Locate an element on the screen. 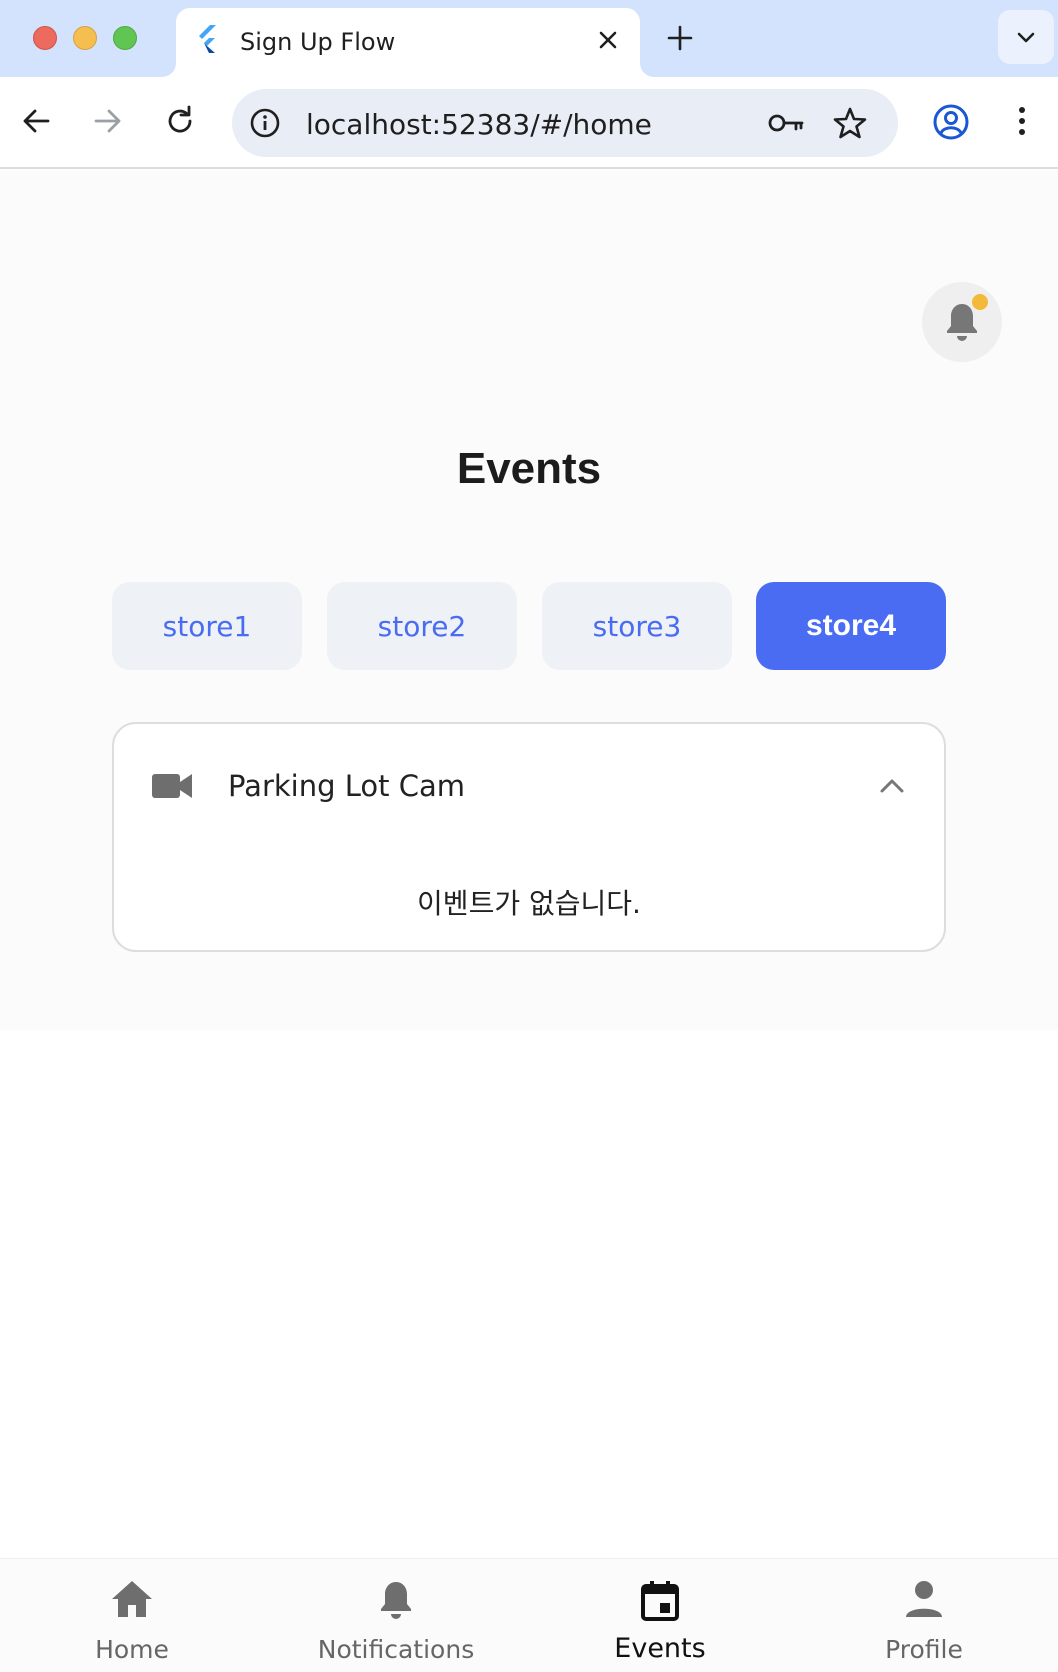  store-tab-store3: store3 is located at coordinates (637, 626).